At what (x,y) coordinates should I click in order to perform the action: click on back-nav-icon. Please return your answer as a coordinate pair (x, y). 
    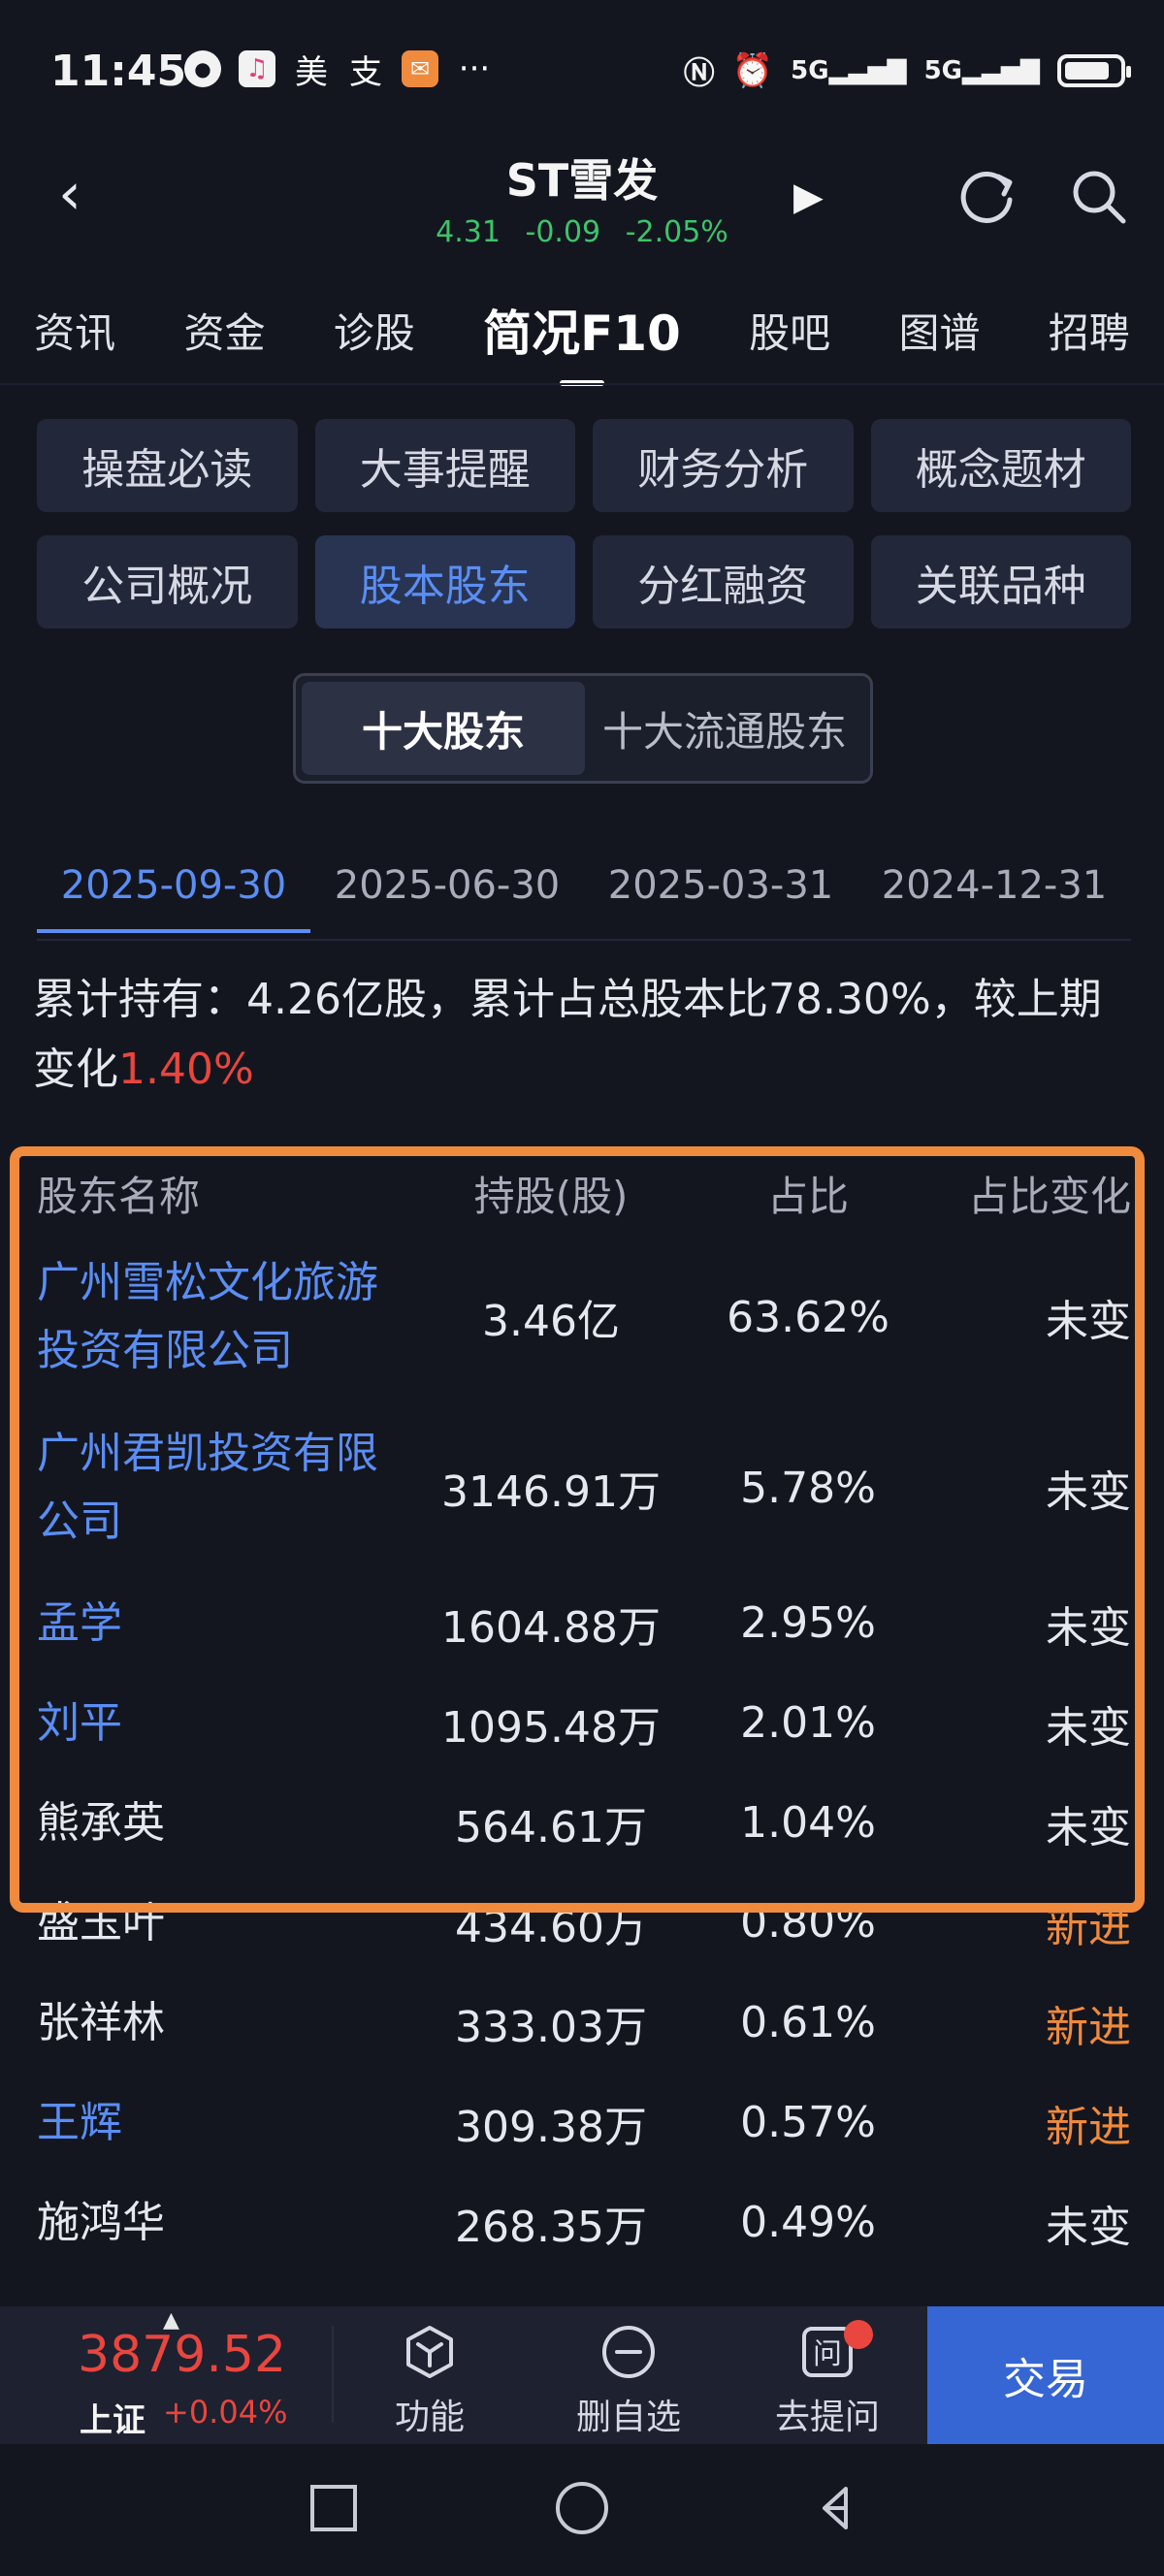
    Looking at the image, I should click on (835, 2508).